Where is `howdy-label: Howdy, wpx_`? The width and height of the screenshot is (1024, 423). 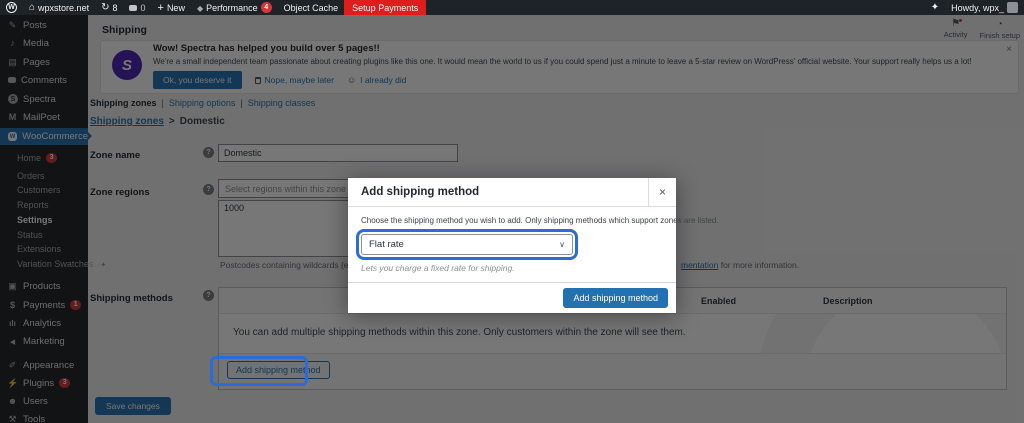 howdy-label: Howdy, wpx_ is located at coordinates (977, 7).